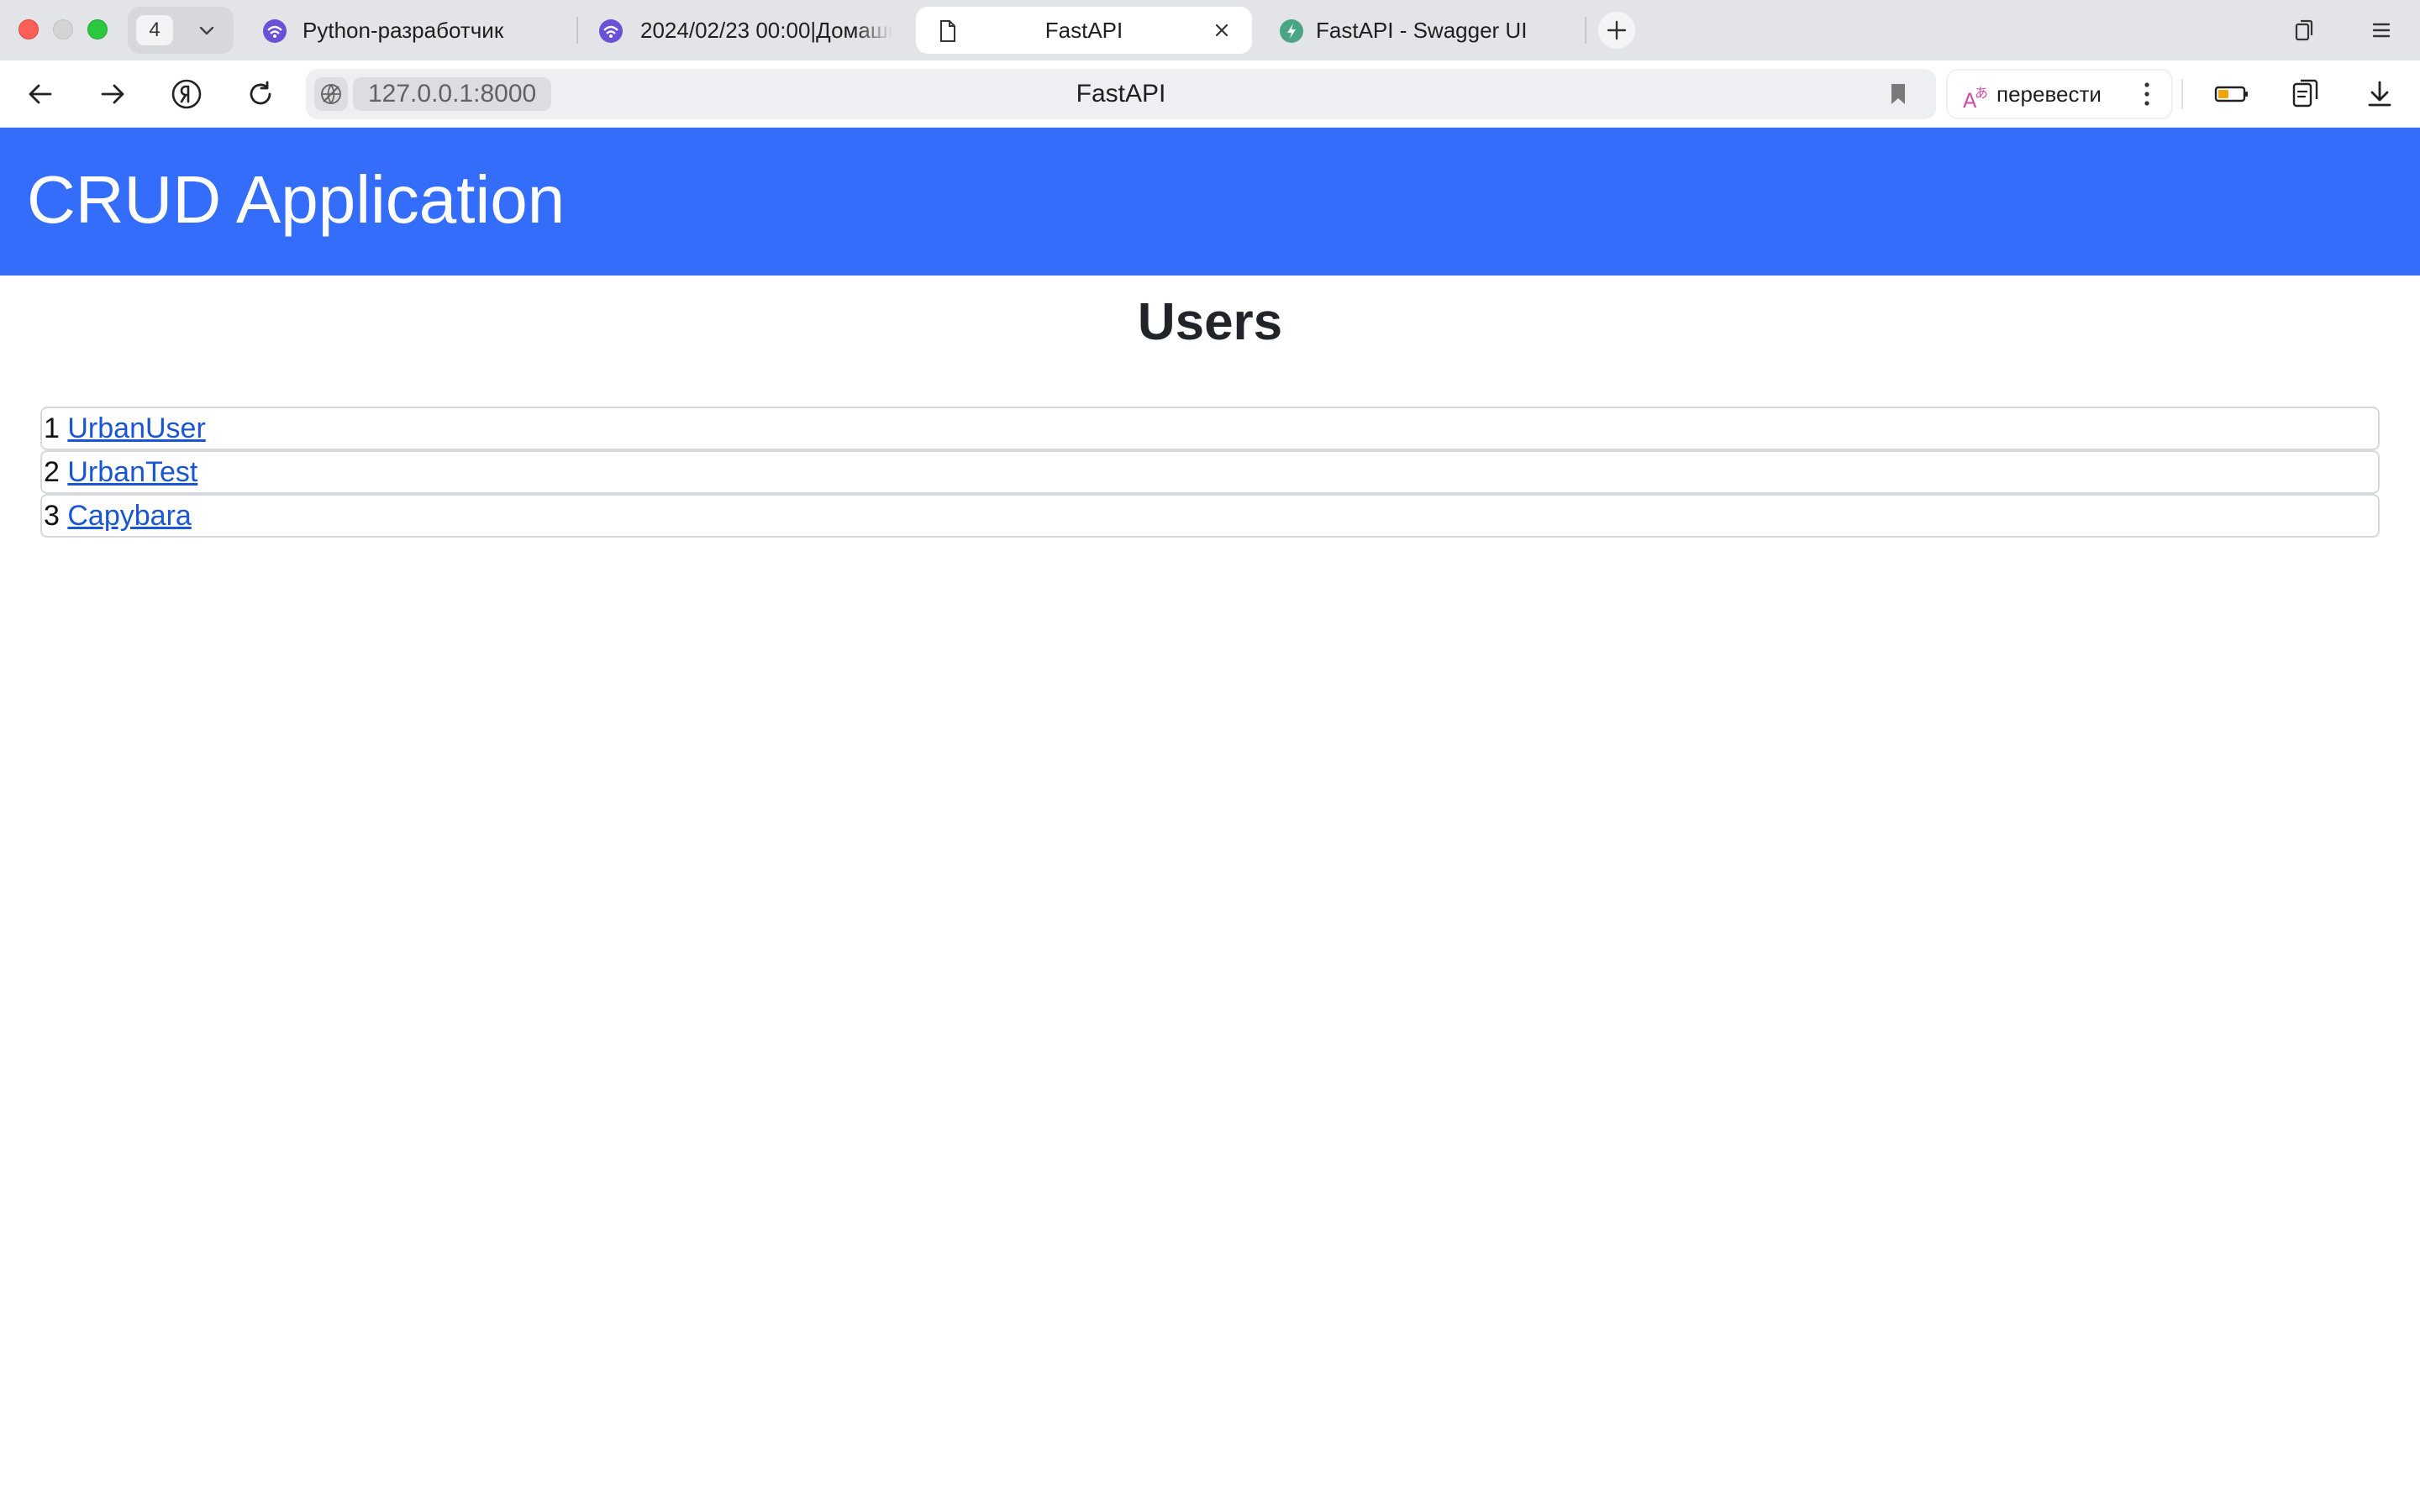  Describe the element at coordinates (1210, 516) in the screenshot. I see `list-item: 3 Capybara` at that location.